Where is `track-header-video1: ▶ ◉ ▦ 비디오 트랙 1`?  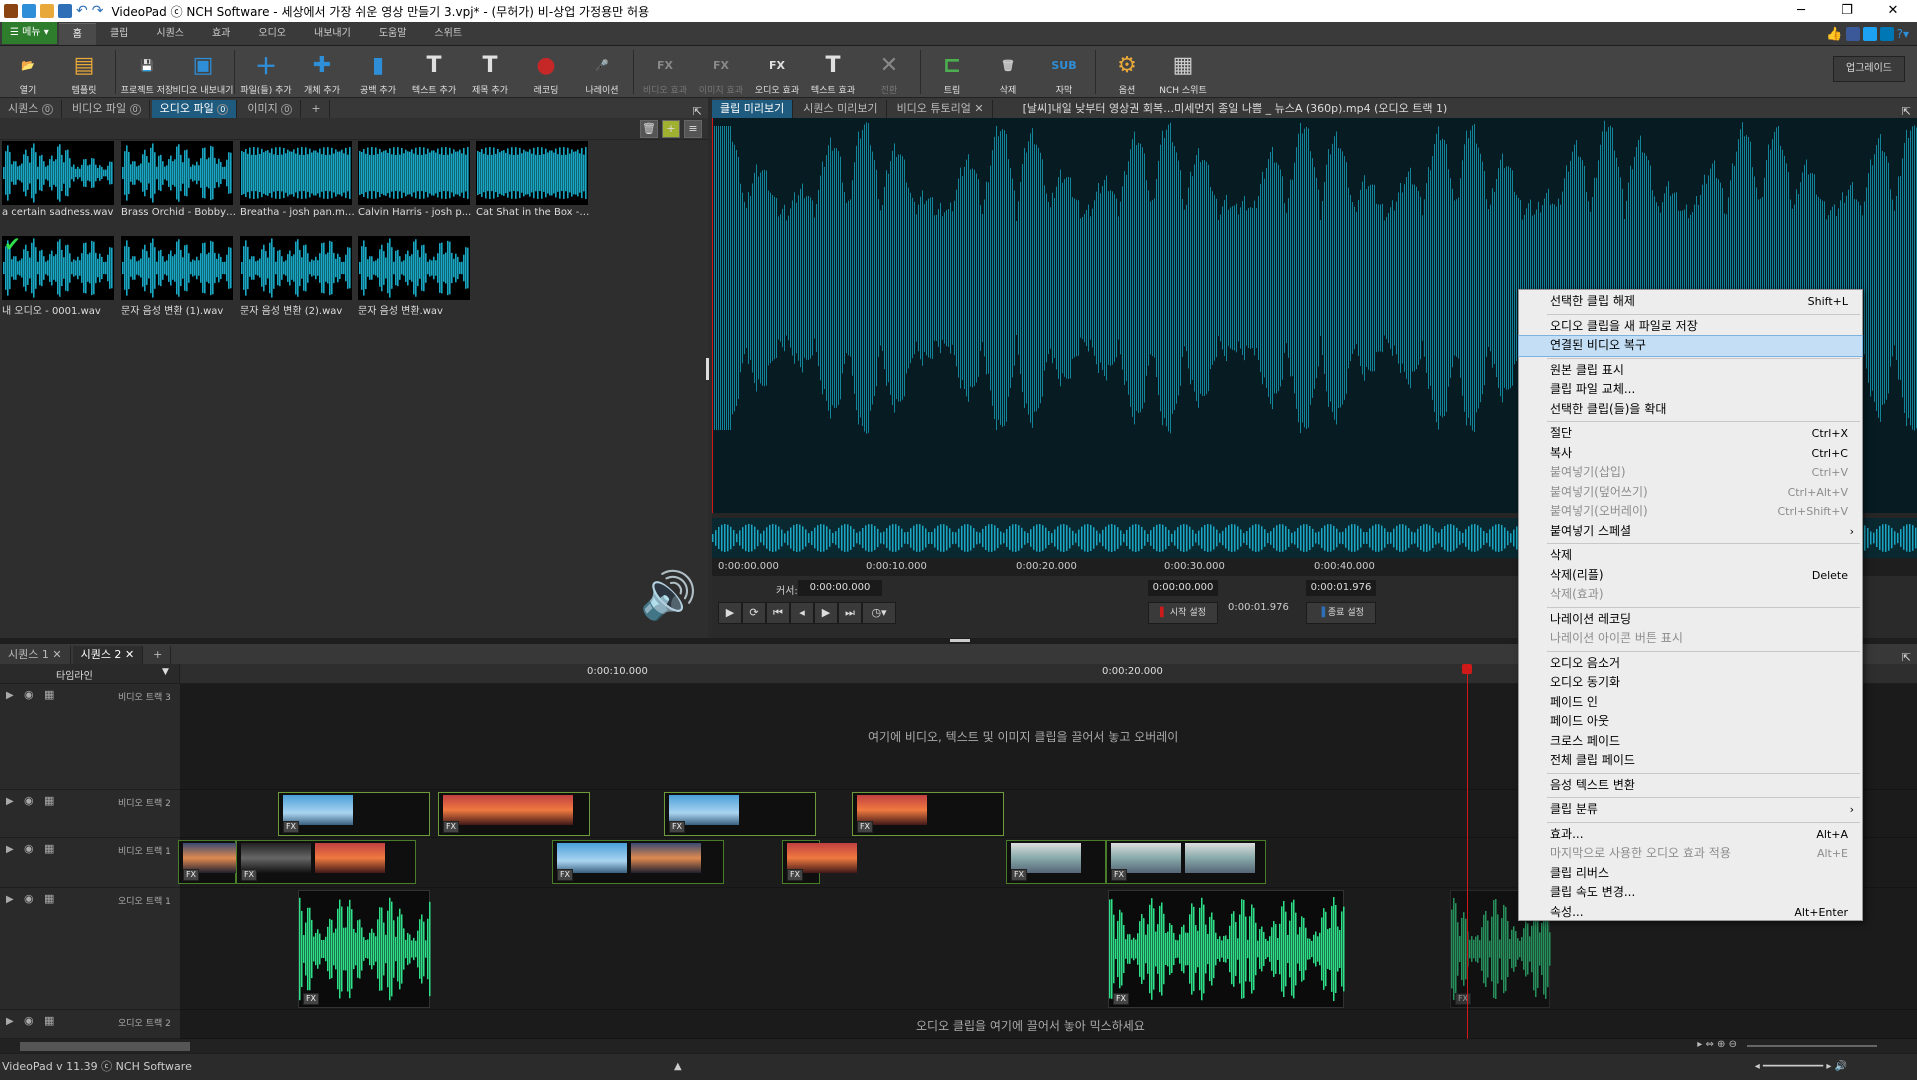 track-header-video1: ▶ ◉ ▦ 비디오 트랙 1 is located at coordinates (90, 863).